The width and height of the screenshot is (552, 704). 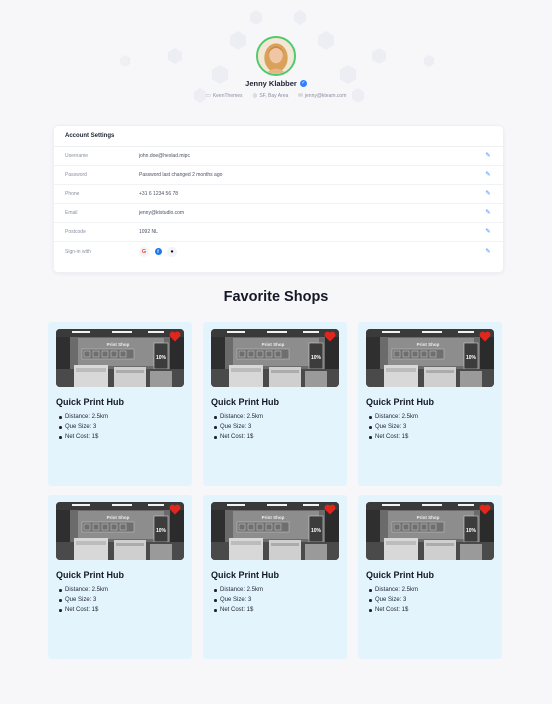 What do you see at coordinates (158, 251) in the screenshot?
I see `facebook-icon: f` at bounding box center [158, 251].